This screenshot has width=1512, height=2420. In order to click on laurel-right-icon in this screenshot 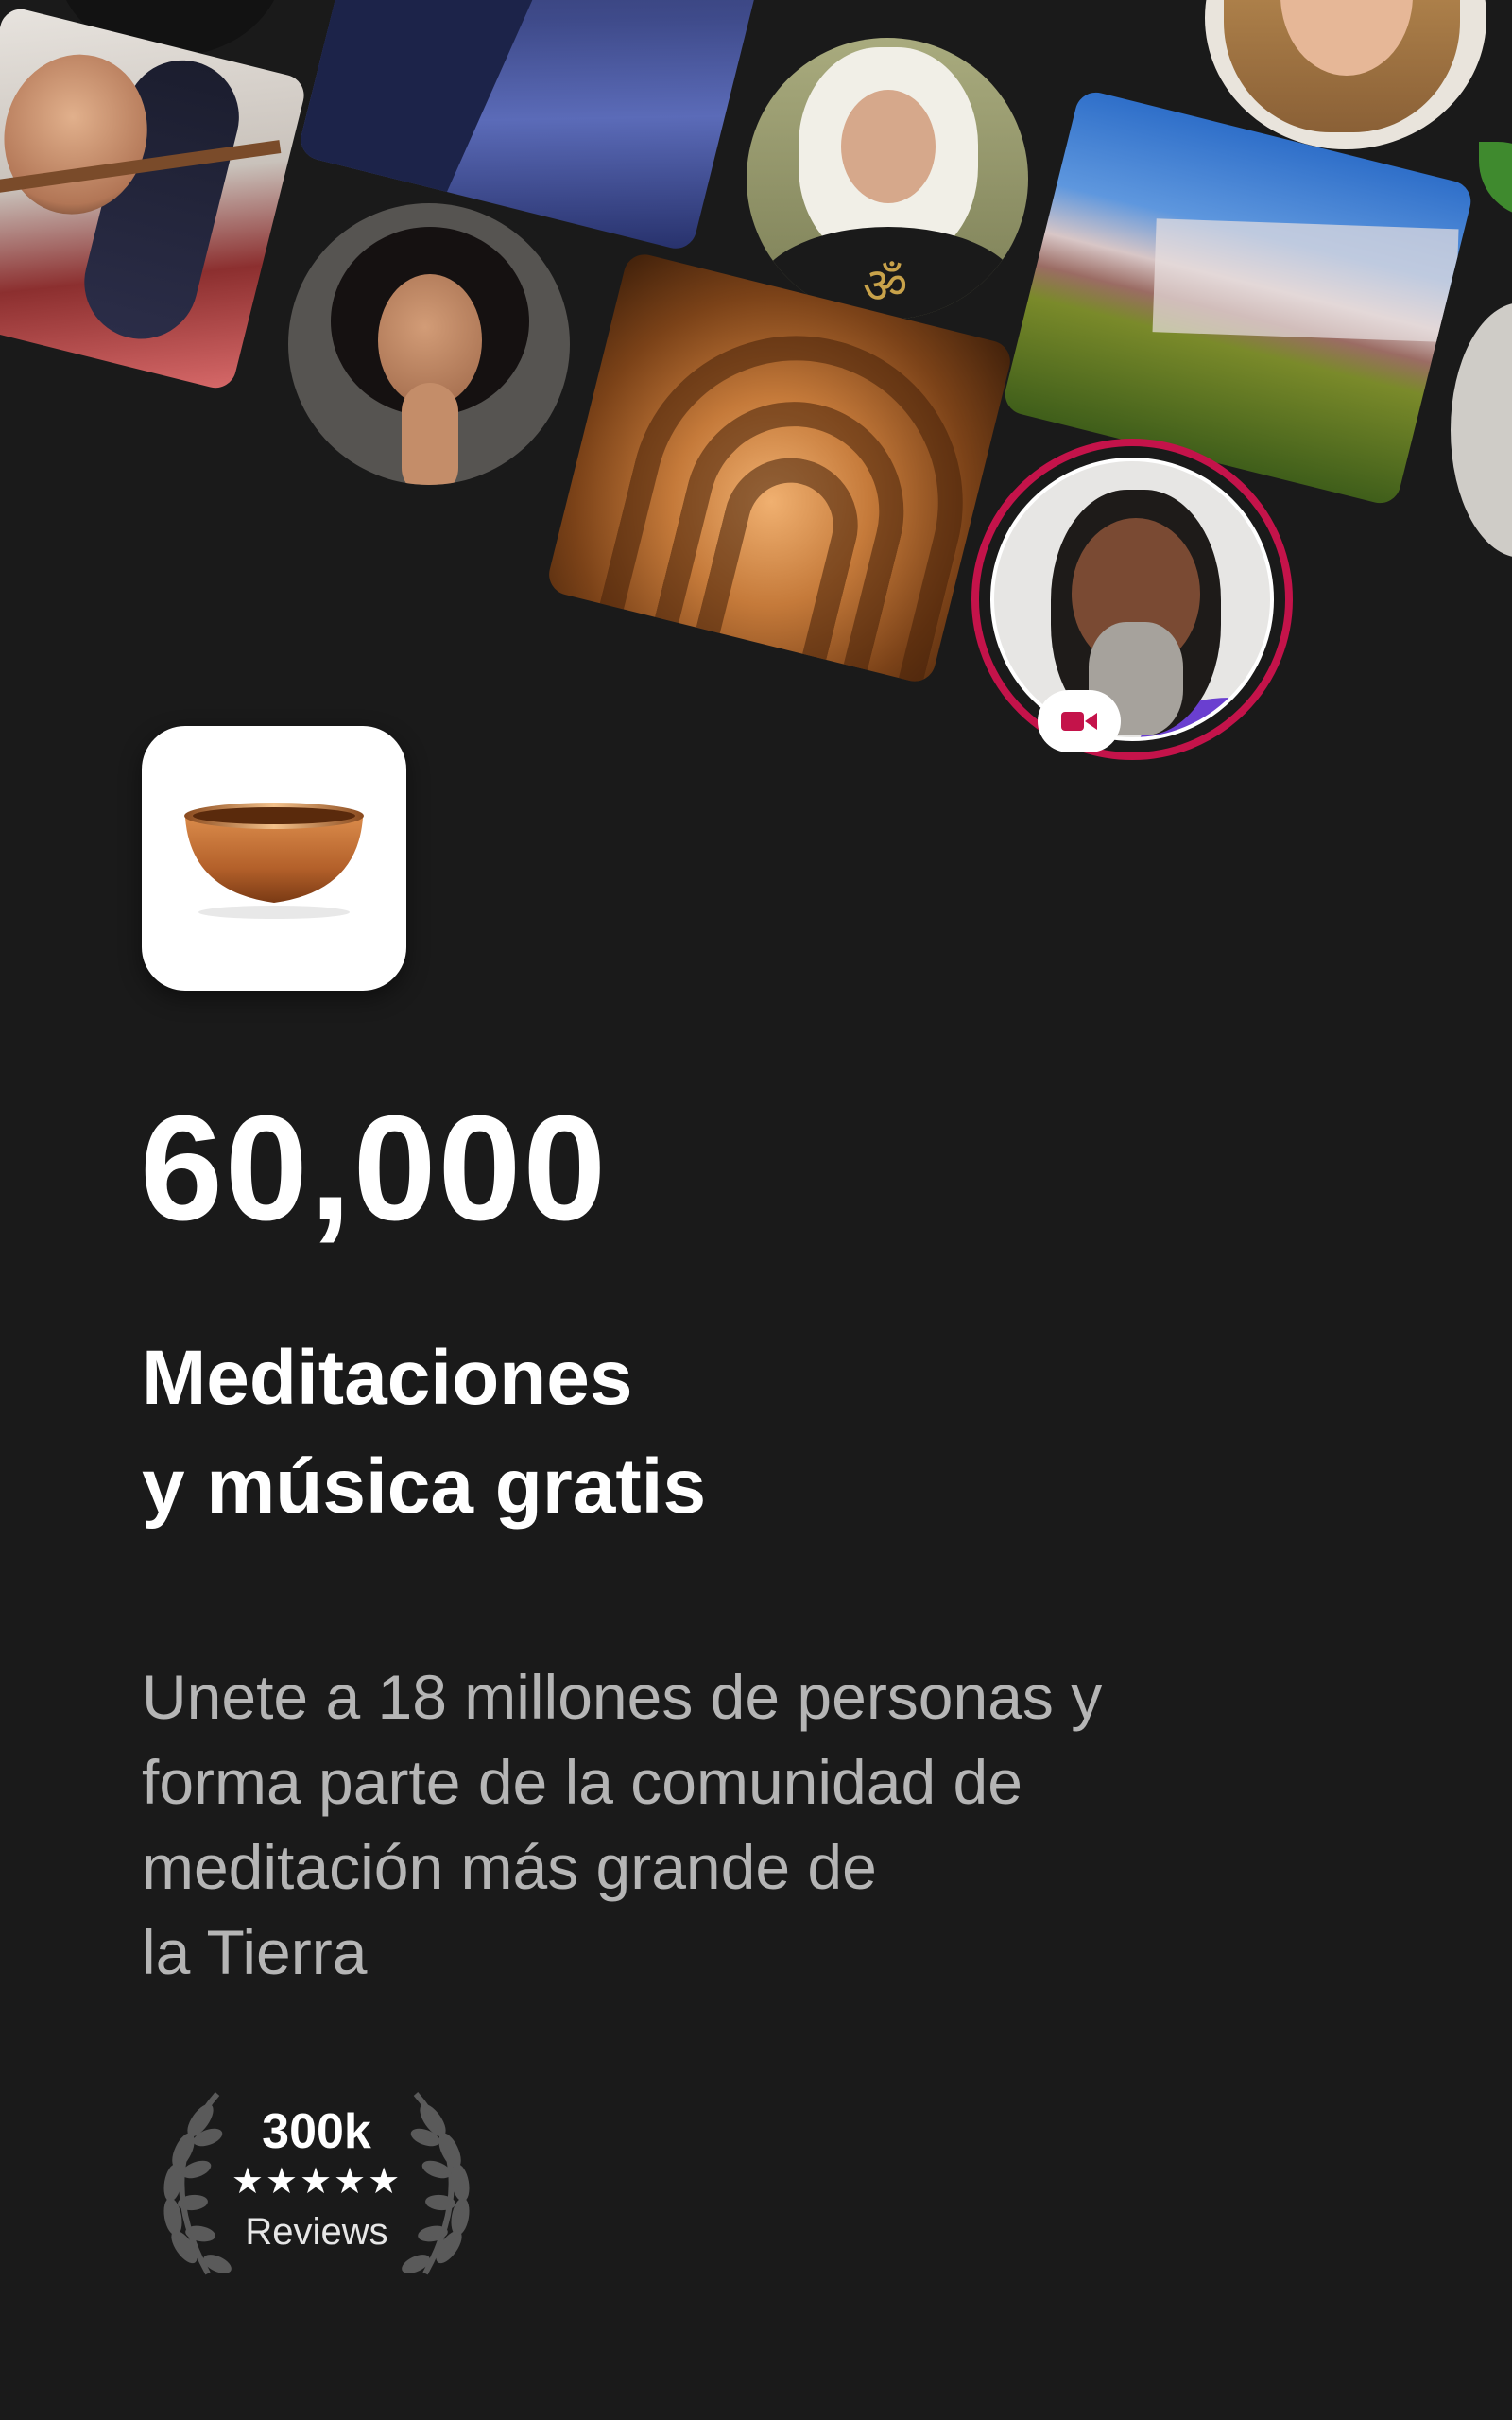, I will do `click(436, 2183)`.